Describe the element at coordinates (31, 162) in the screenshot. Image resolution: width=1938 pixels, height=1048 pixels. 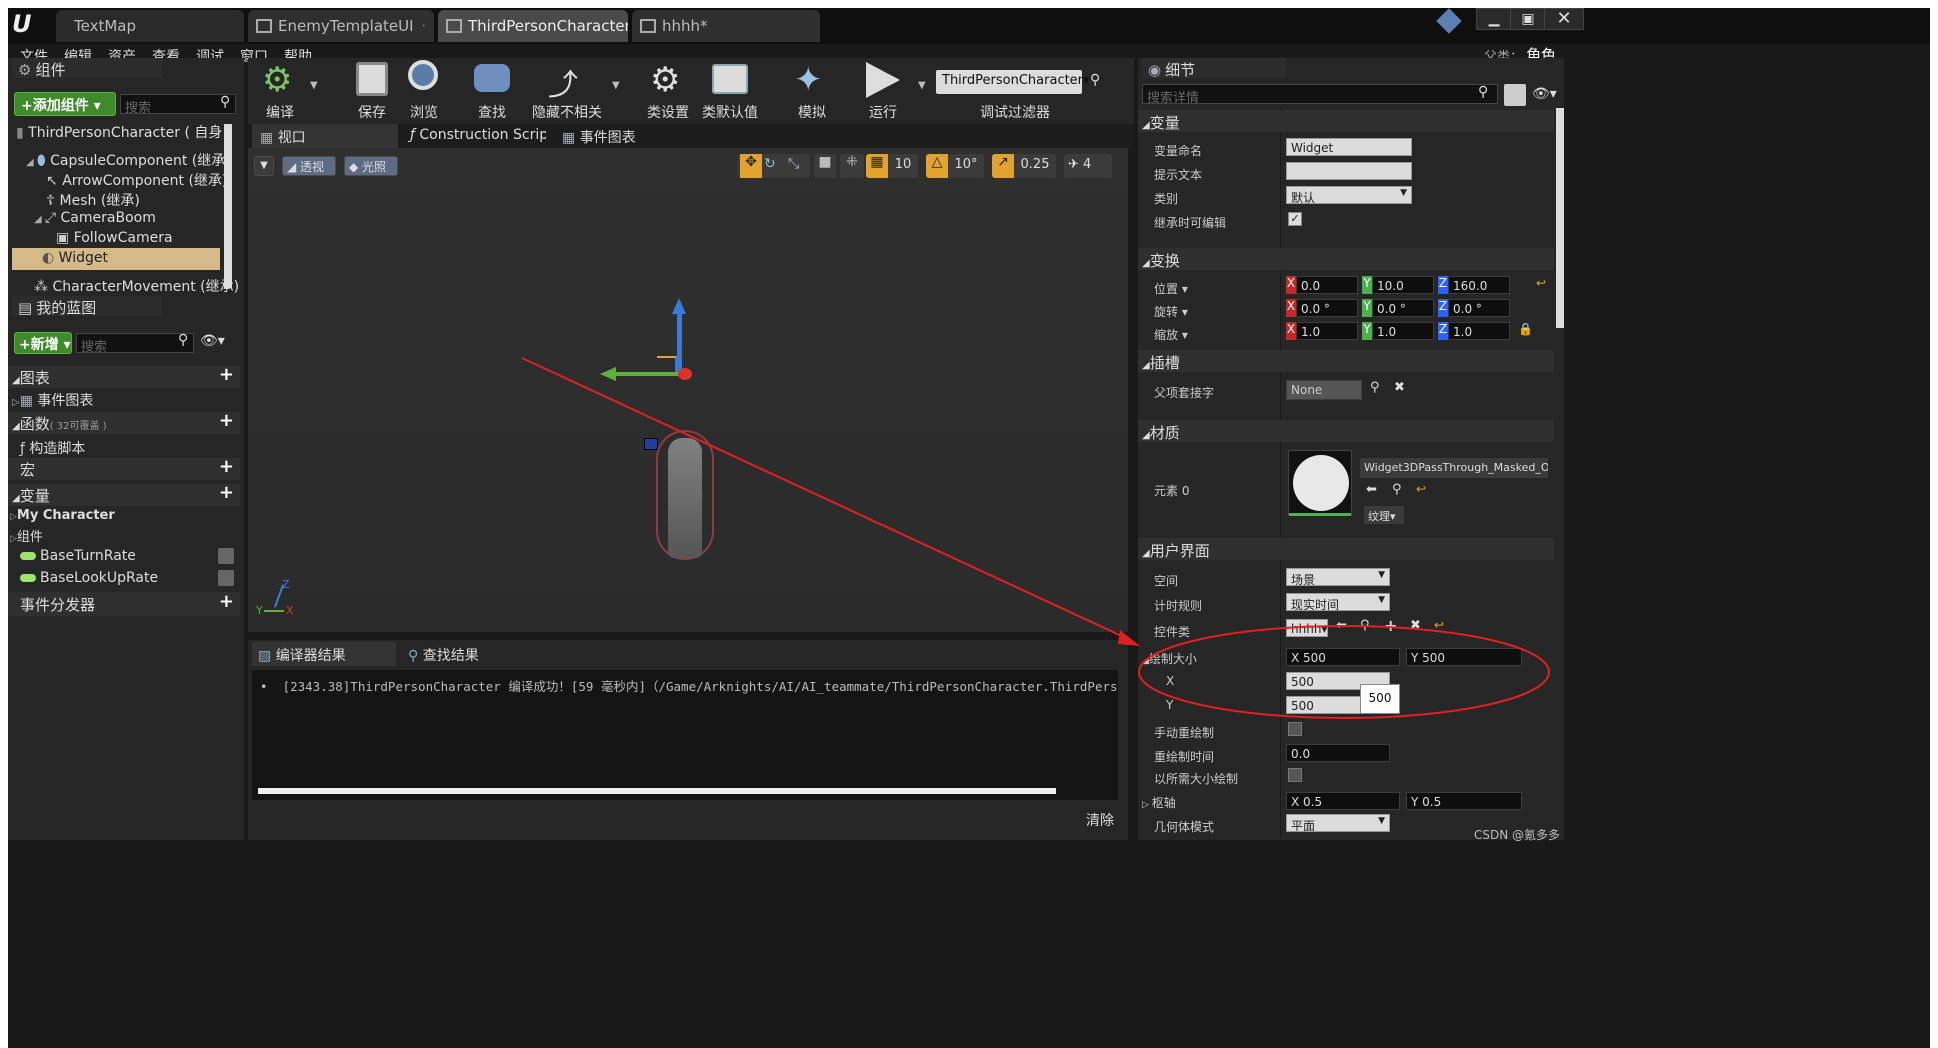
I see `expand-arrow-icon: ◢` at that location.